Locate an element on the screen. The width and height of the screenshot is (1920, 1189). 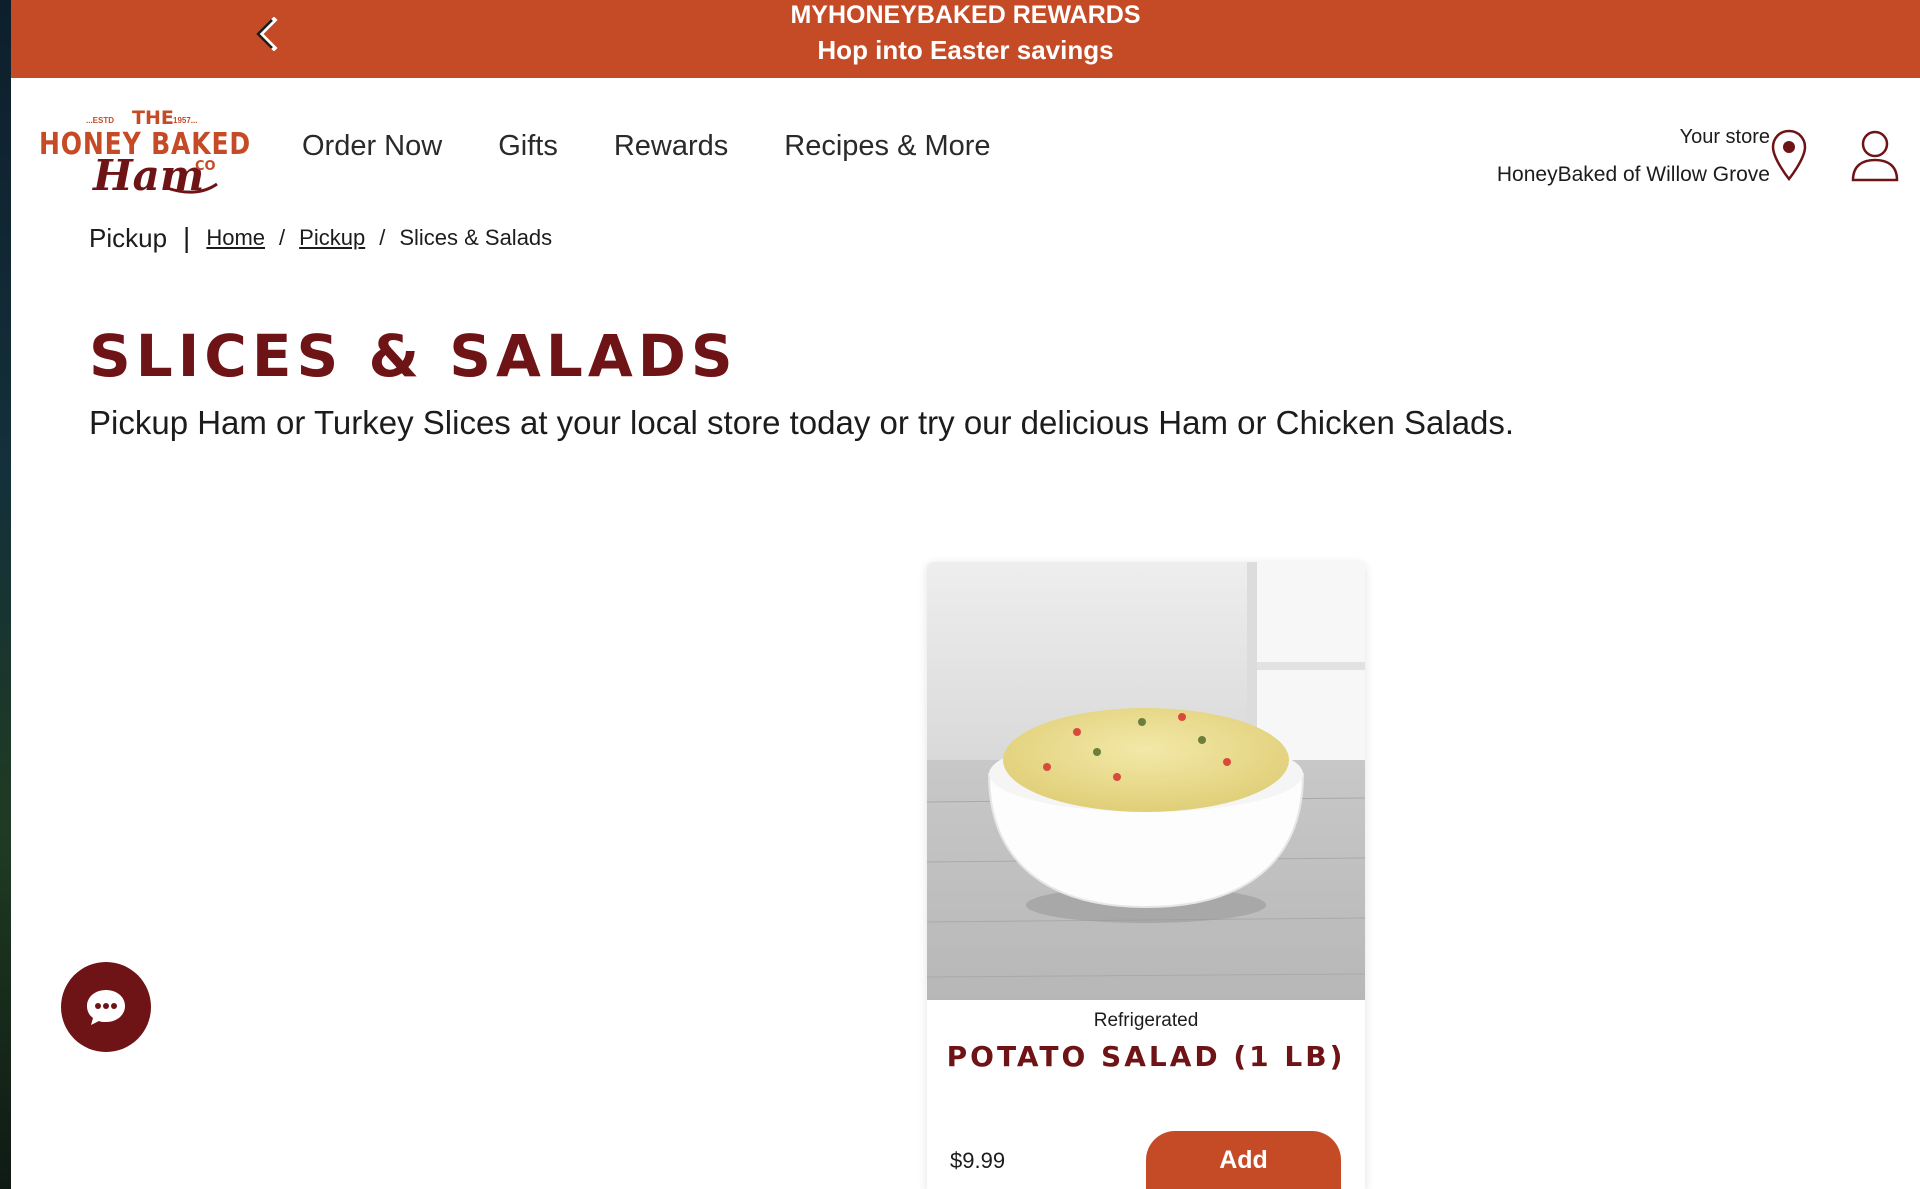
store-label: Your store is located at coordinates (1724, 137).